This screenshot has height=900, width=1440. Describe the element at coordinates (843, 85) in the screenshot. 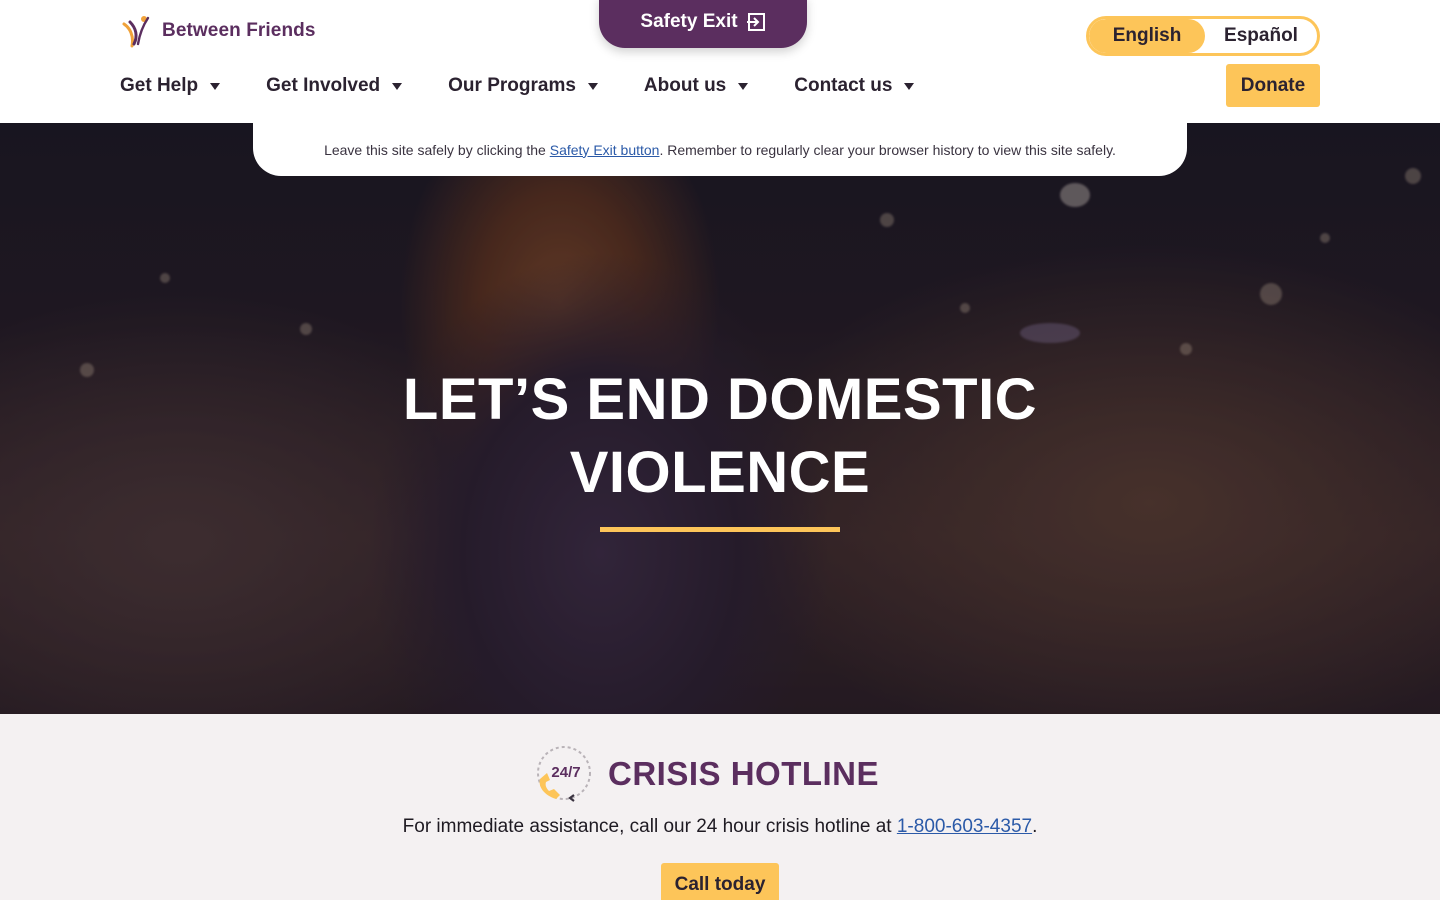

I see `nav-item-label: Contact us` at that location.